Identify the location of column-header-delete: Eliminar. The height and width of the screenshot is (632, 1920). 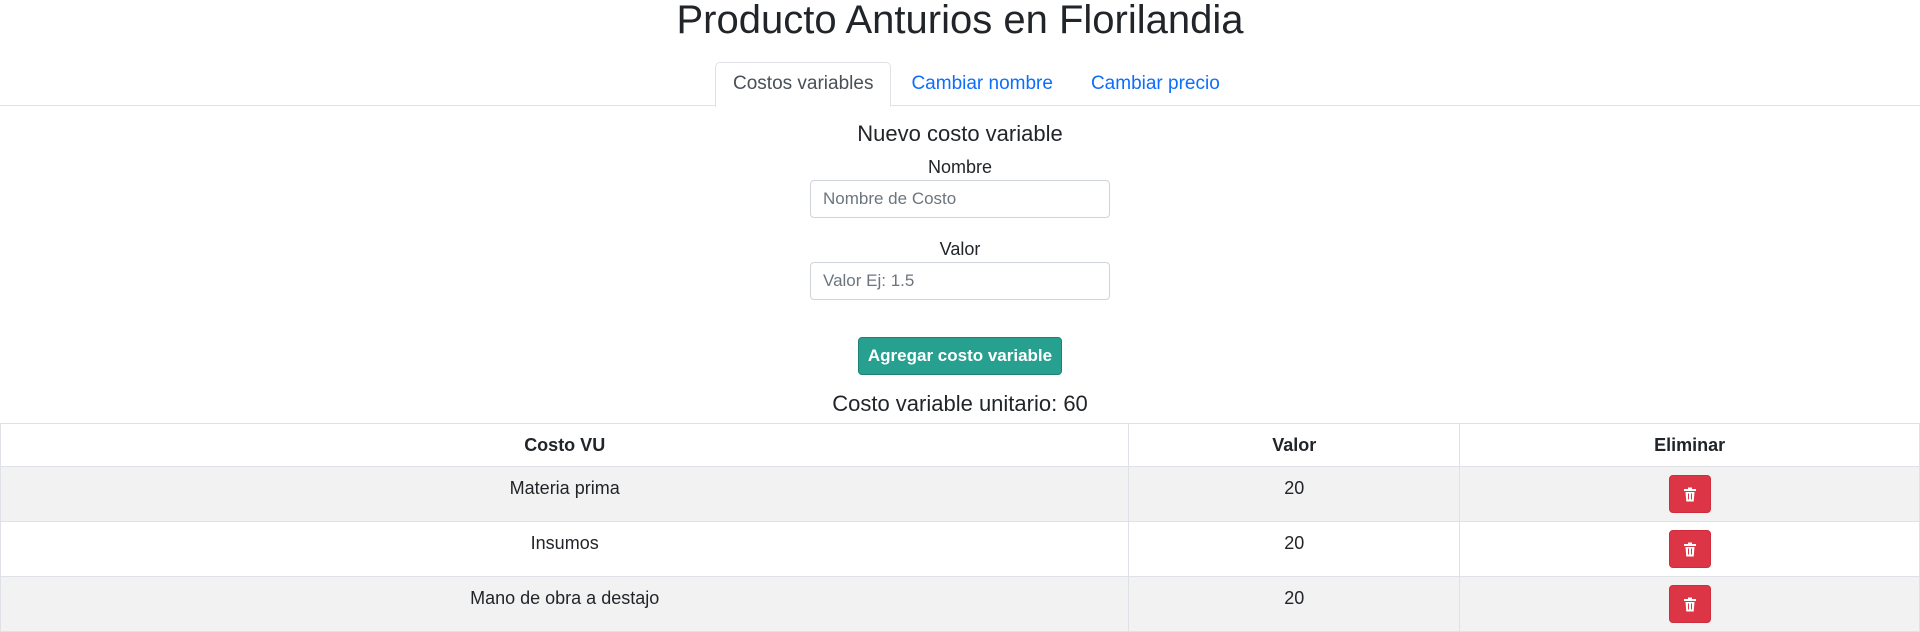
(1689, 445).